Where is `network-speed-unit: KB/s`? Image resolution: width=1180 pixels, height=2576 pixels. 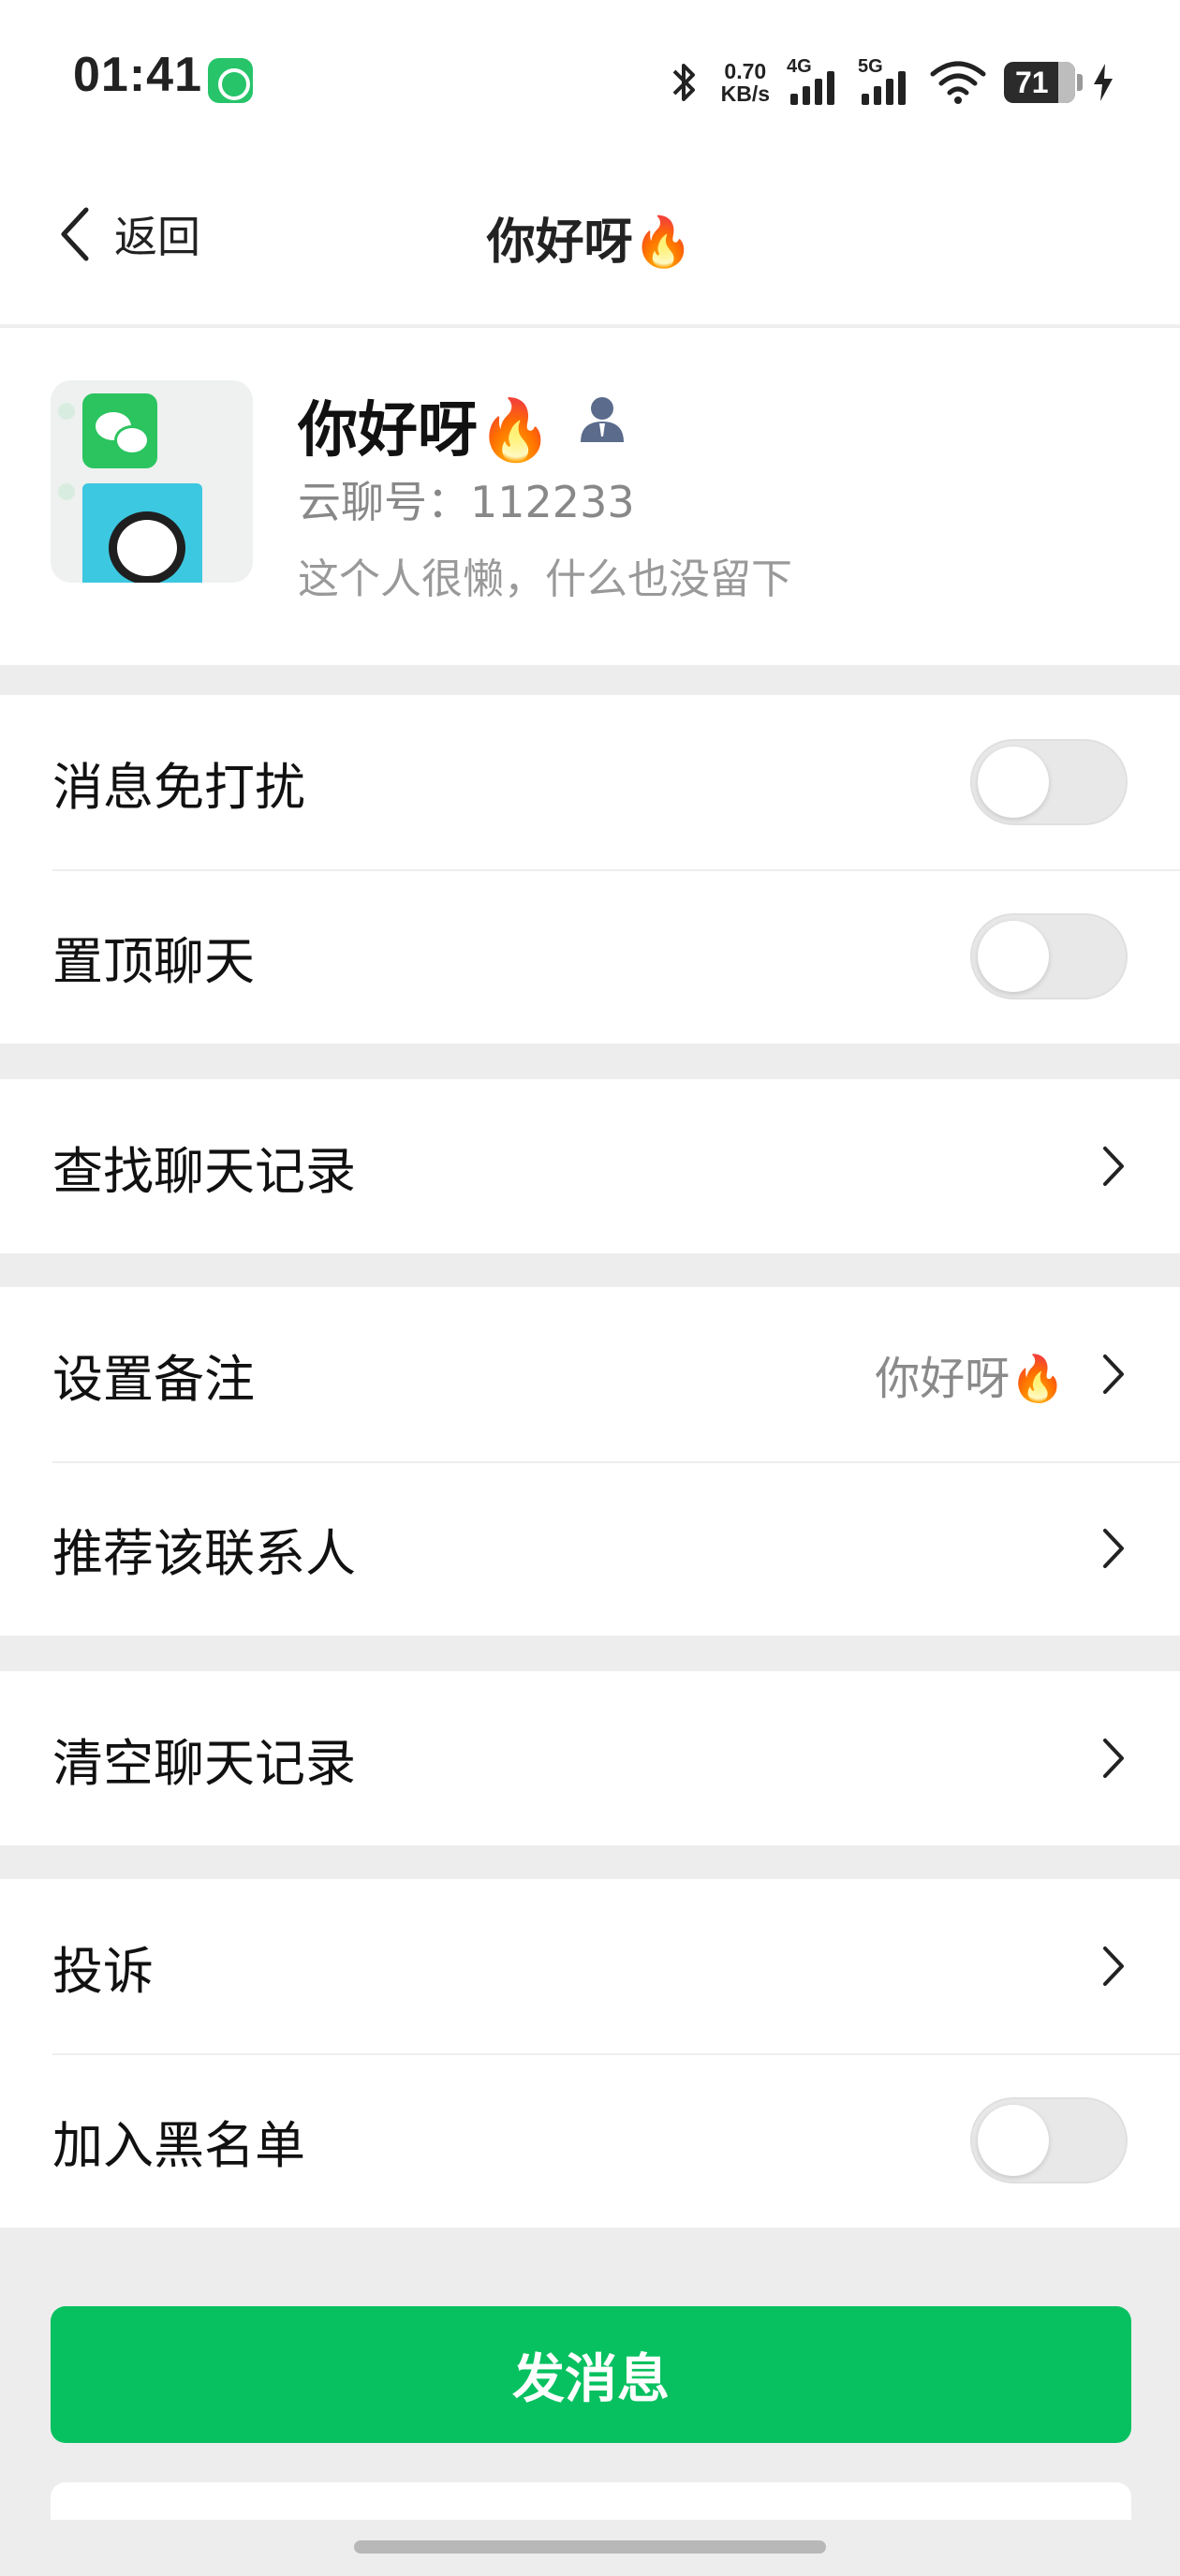 network-speed-unit: KB/s is located at coordinates (745, 94).